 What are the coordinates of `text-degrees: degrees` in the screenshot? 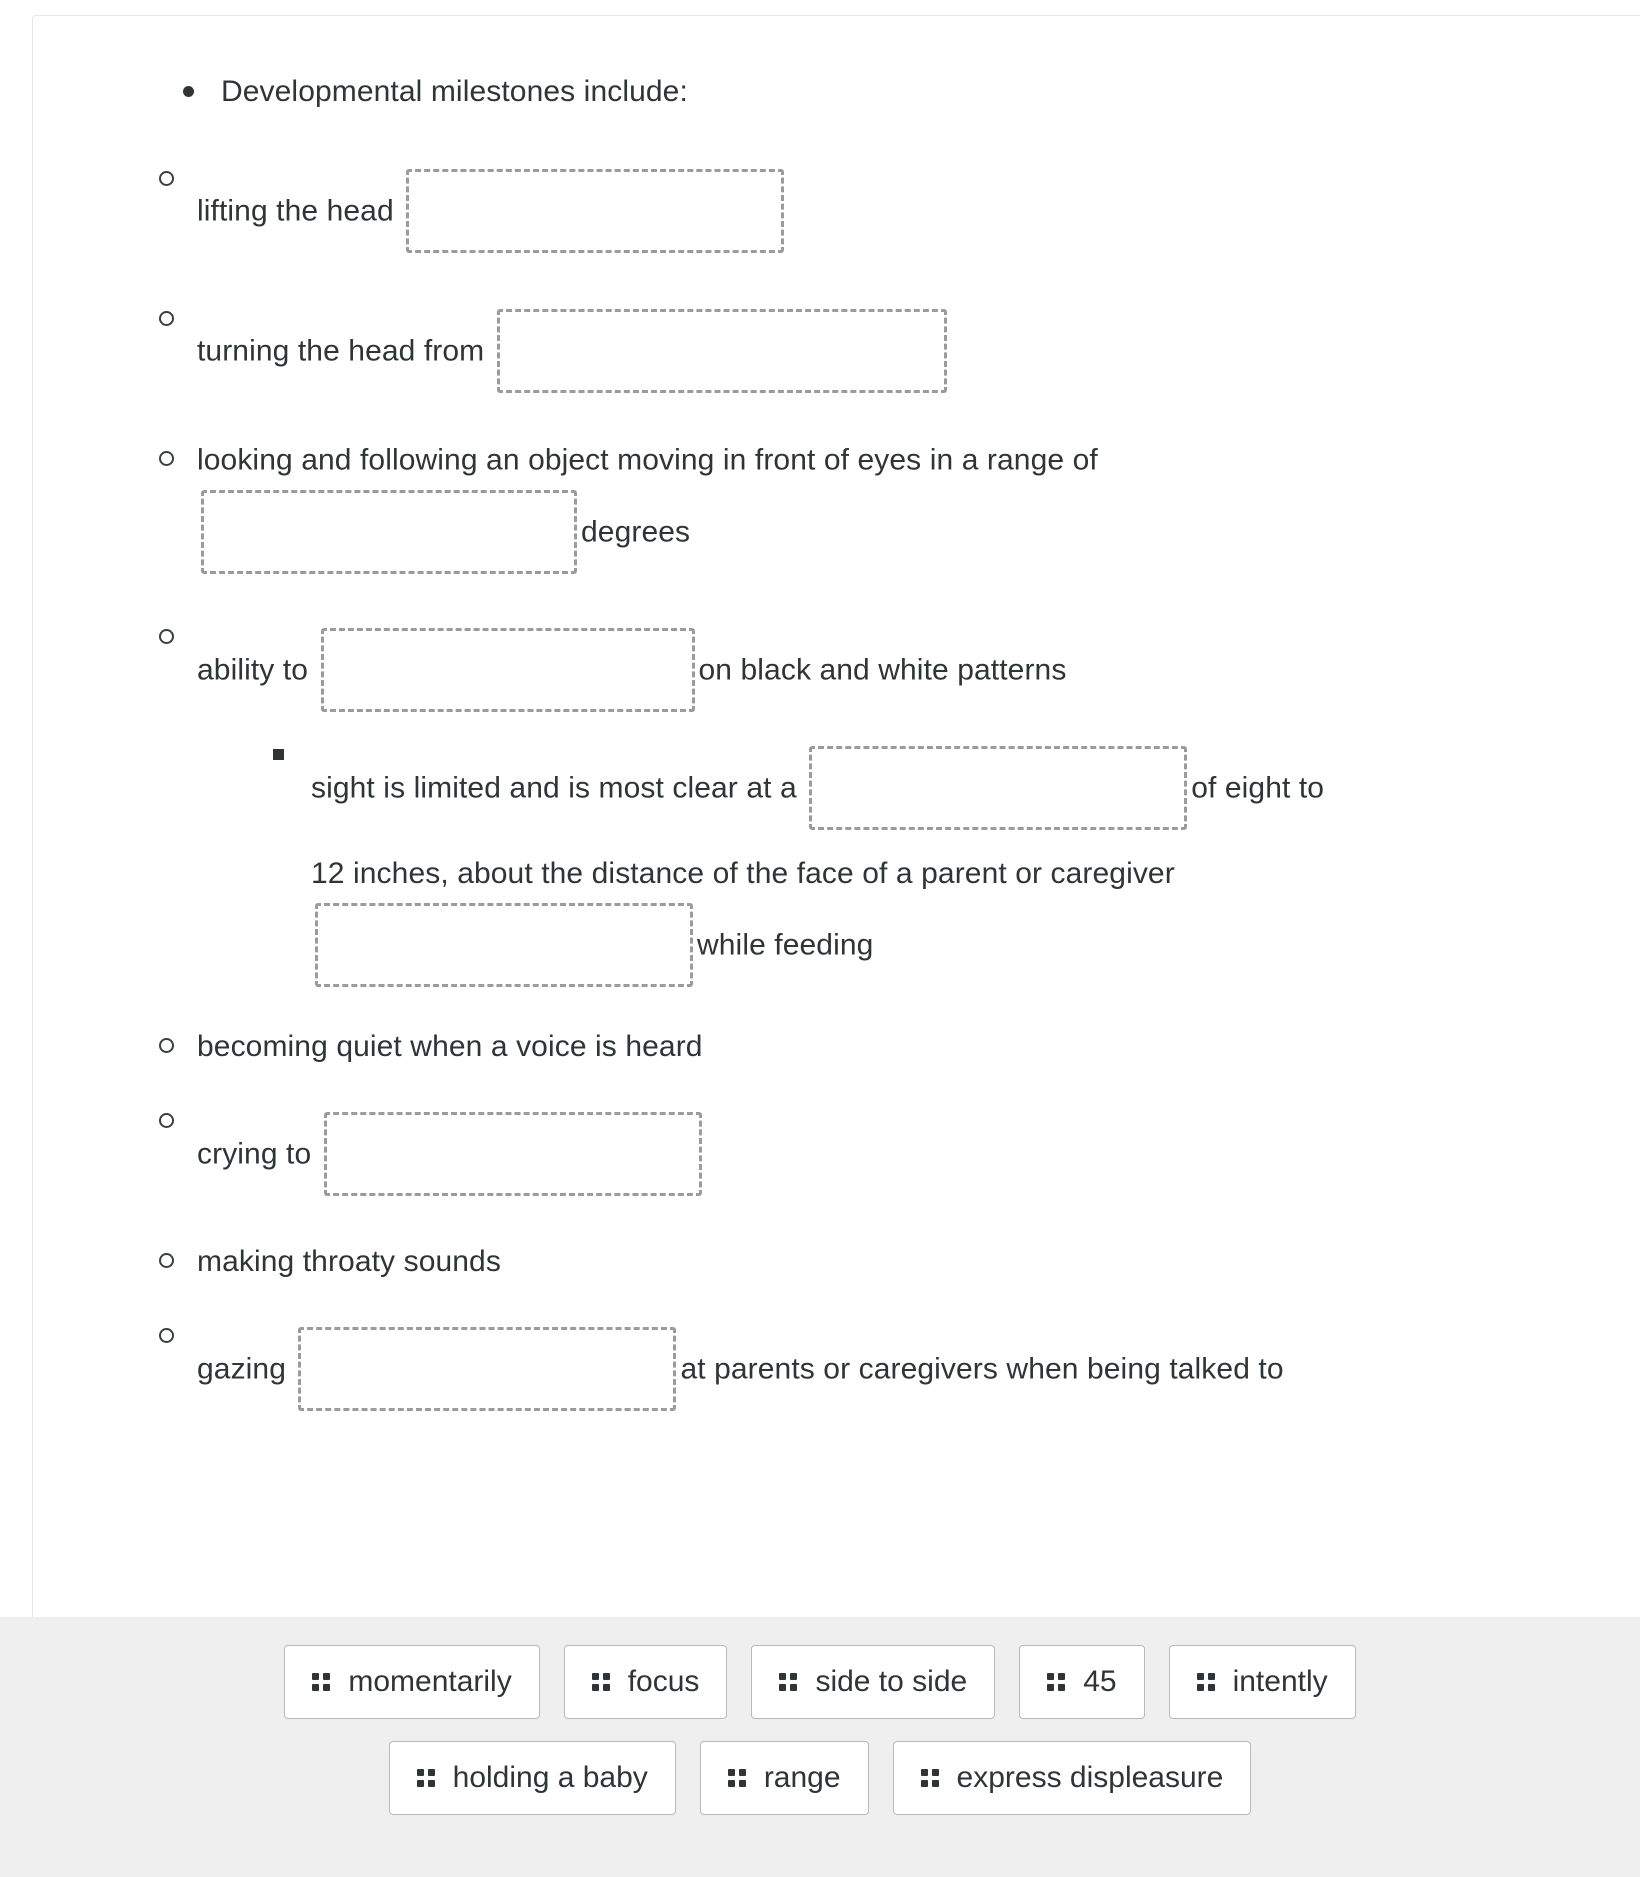 It's located at (636, 532).